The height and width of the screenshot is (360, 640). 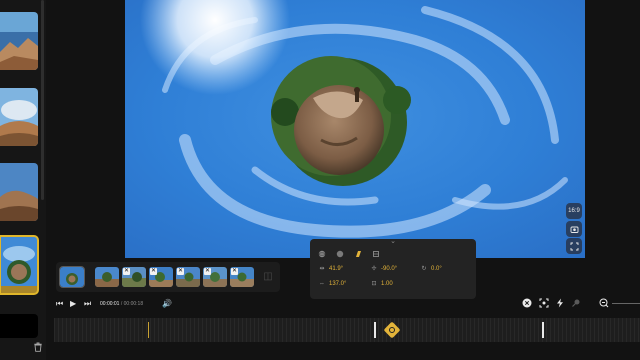 What do you see at coordinates (19, 265) in the screenshot?
I see `media-thumb-tiny-planet-selected` at bounding box center [19, 265].